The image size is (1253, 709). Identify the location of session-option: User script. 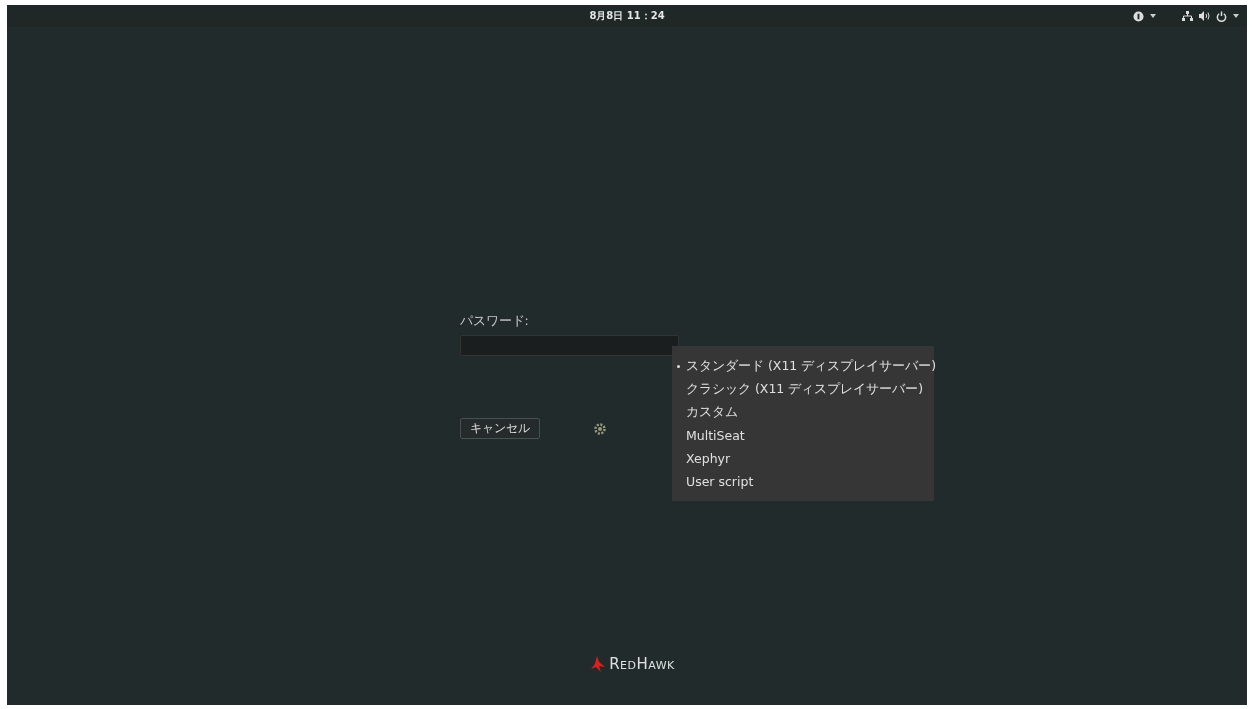
(803, 481).